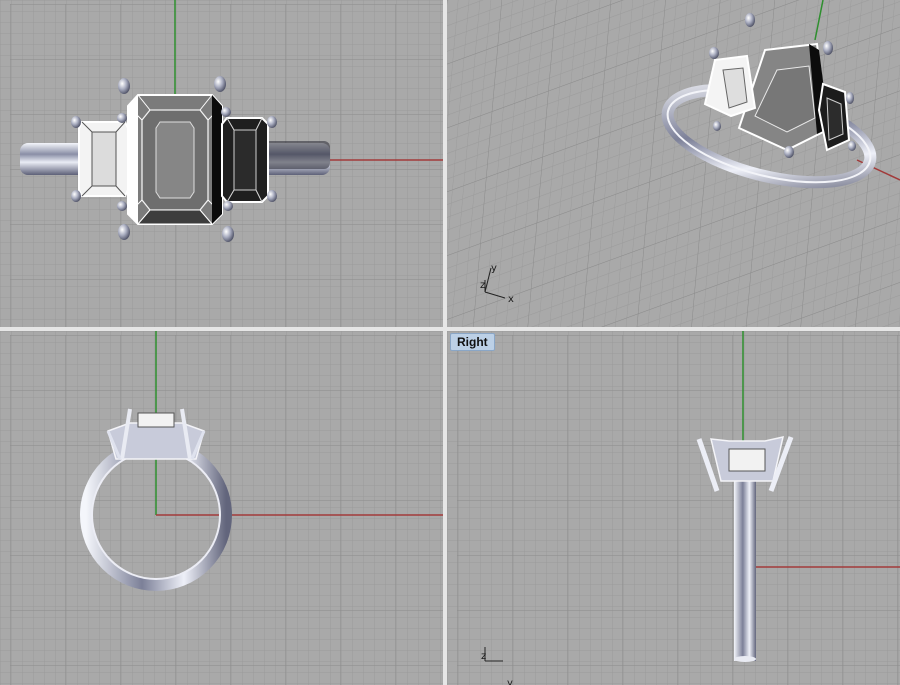  What do you see at coordinates (745, 566) in the screenshot?
I see `ring-band-right` at bounding box center [745, 566].